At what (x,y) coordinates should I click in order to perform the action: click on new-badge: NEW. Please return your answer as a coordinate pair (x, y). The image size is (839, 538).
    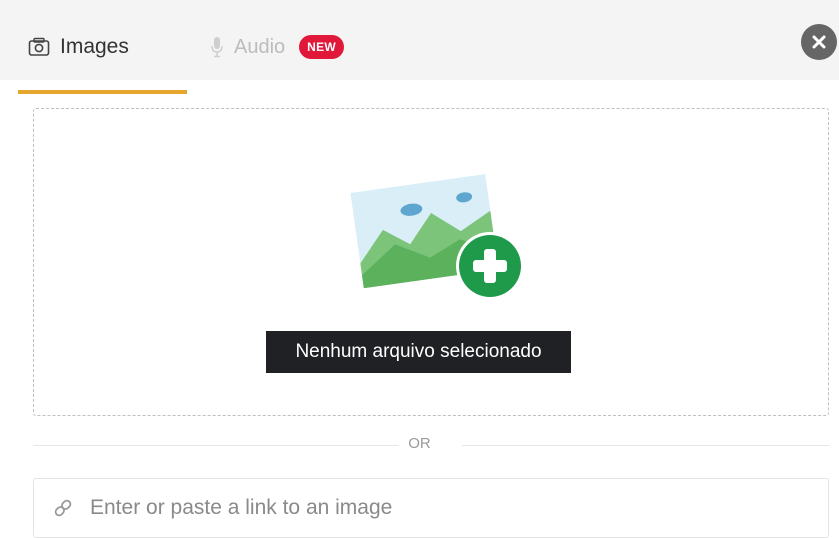
    Looking at the image, I should click on (322, 47).